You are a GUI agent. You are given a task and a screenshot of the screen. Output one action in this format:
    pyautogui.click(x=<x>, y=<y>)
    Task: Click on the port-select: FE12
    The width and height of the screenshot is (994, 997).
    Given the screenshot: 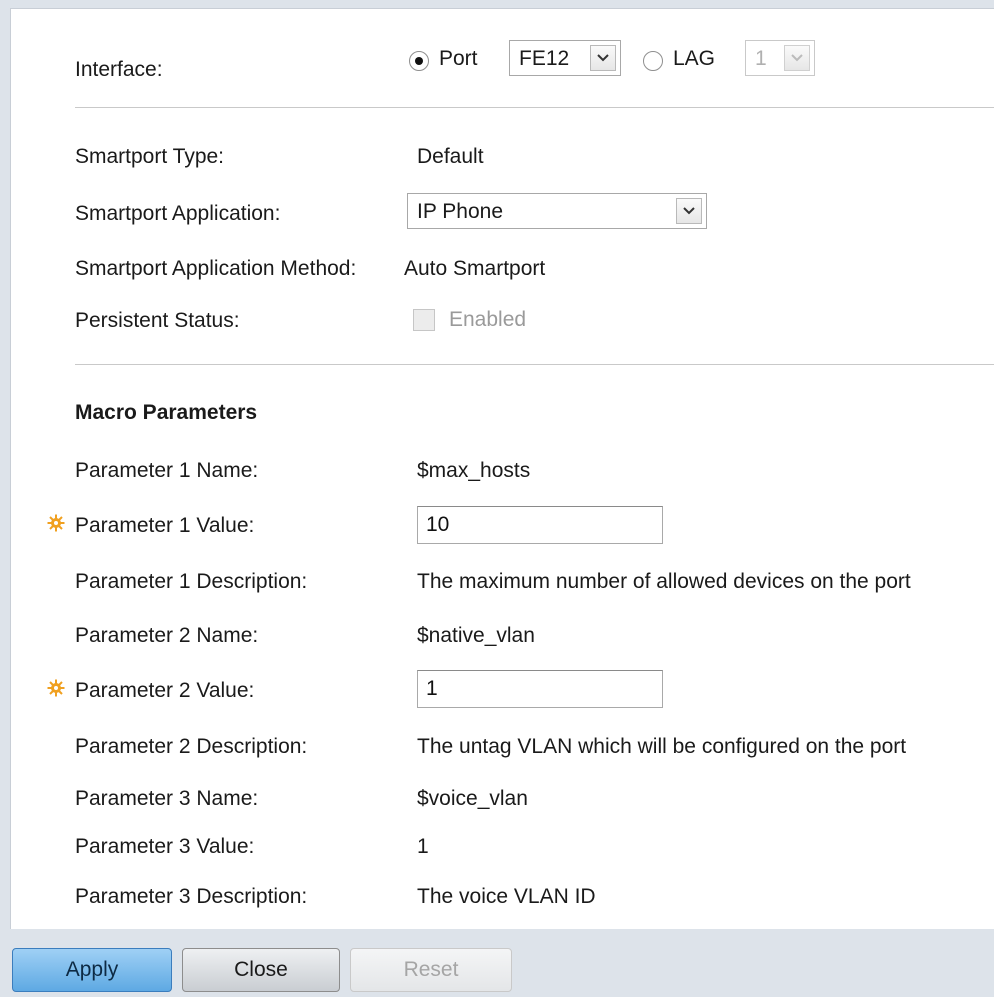 What is the action you would take?
    pyautogui.click(x=565, y=58)
    